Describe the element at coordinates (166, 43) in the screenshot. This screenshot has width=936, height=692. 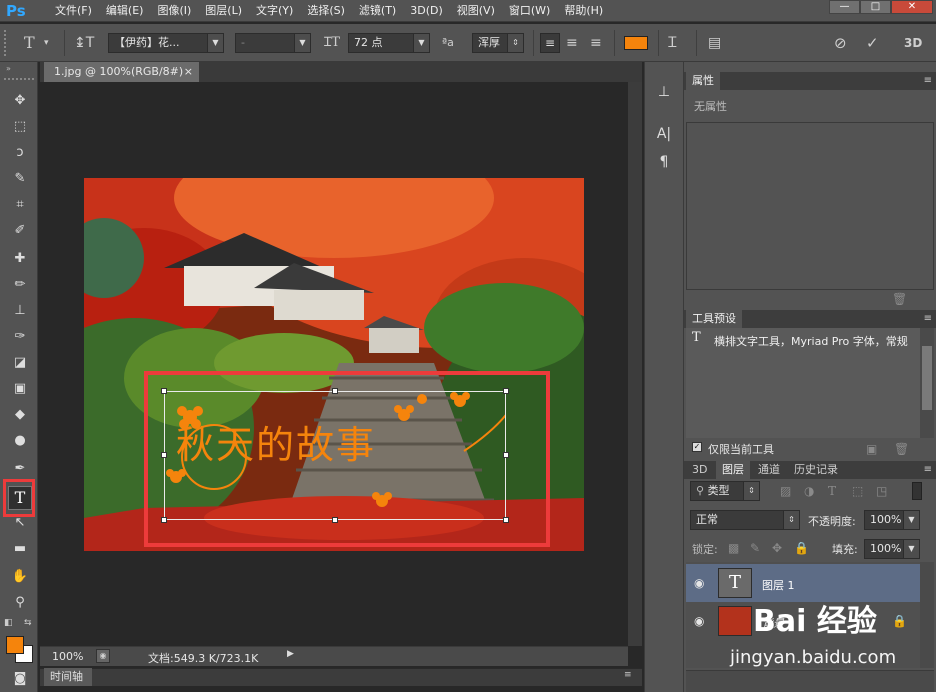
I see `font-family-dropdown: 【伊药】花... ▼` at that location.